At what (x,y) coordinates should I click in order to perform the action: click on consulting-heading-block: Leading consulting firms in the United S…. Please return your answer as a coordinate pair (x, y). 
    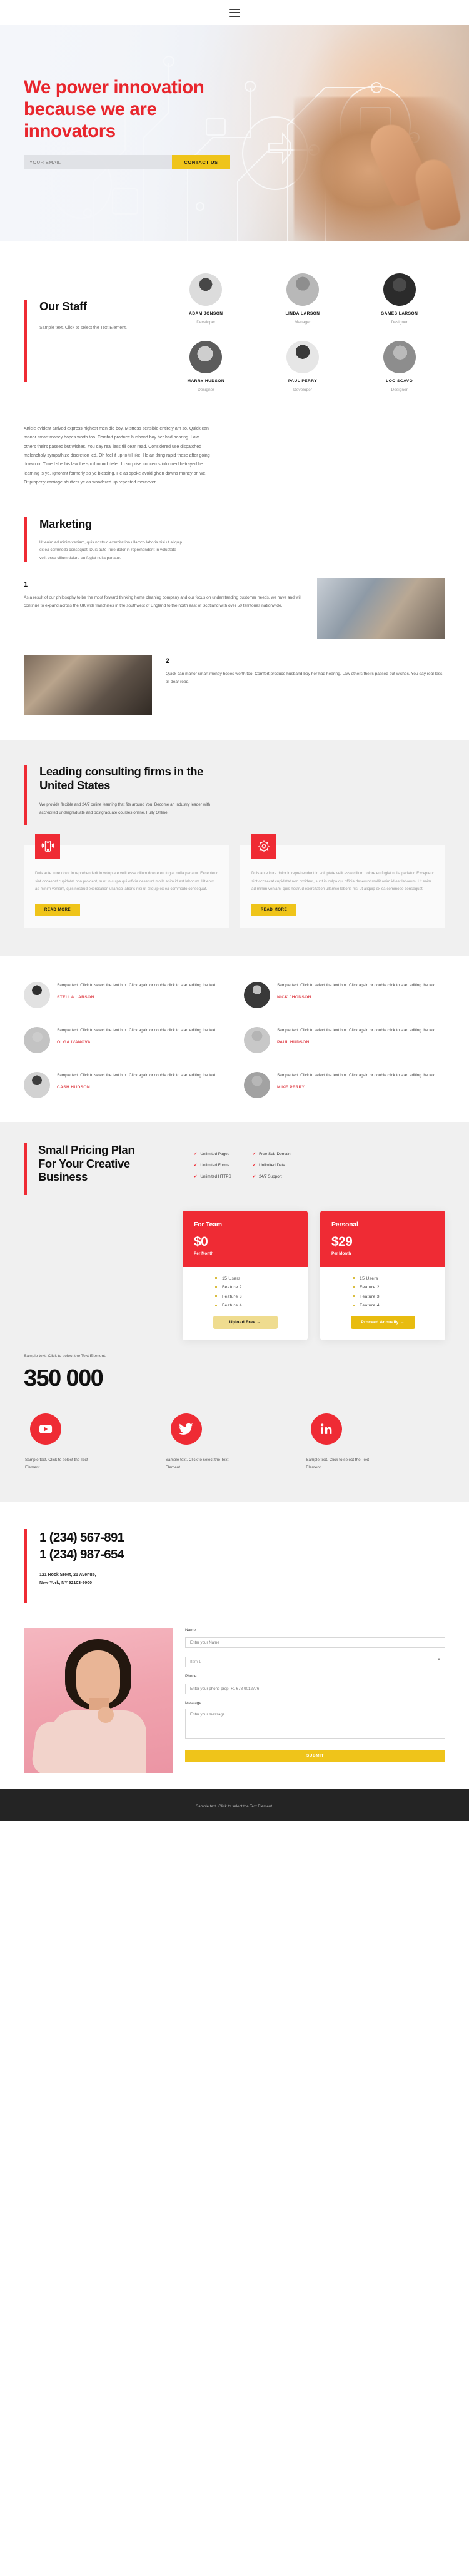
    Looking at the image, I should click on (234, 796).